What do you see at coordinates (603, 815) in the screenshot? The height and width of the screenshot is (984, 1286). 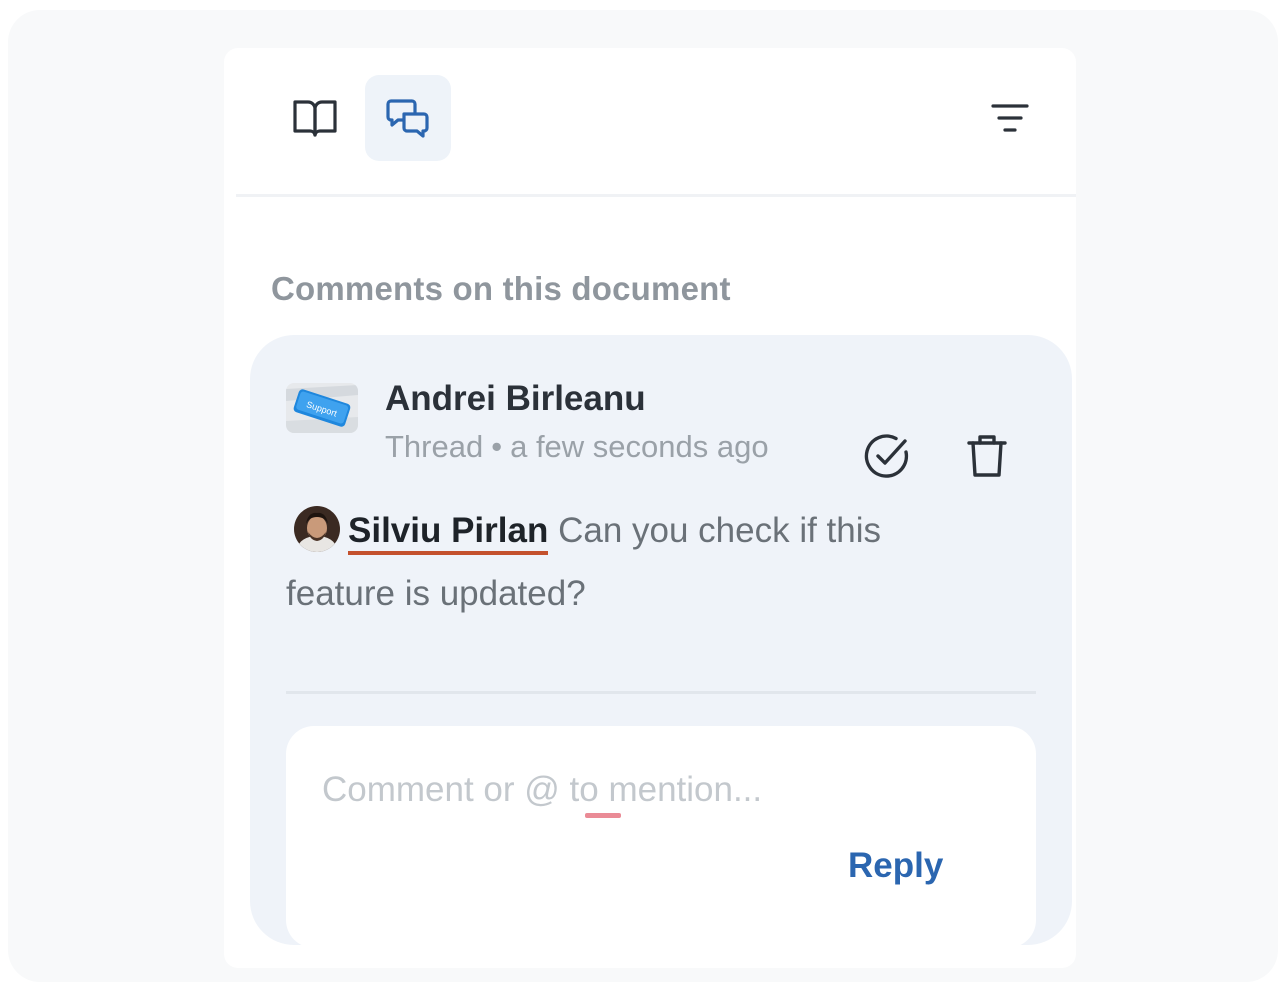 I see `spellcheck-underline` at bounding box center [603, 815].